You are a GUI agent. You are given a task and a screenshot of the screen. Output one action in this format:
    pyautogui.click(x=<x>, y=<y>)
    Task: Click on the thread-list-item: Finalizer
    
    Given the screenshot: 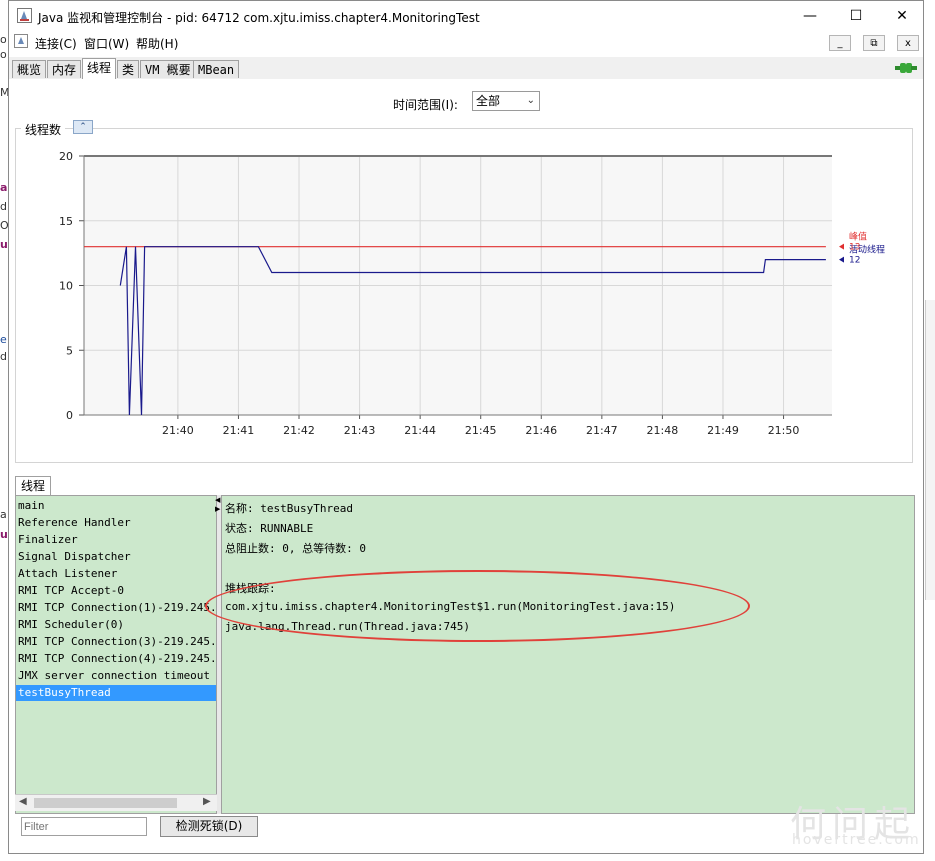 What is the action you would take?
    pyautogui.click(x=48, y=540)
    